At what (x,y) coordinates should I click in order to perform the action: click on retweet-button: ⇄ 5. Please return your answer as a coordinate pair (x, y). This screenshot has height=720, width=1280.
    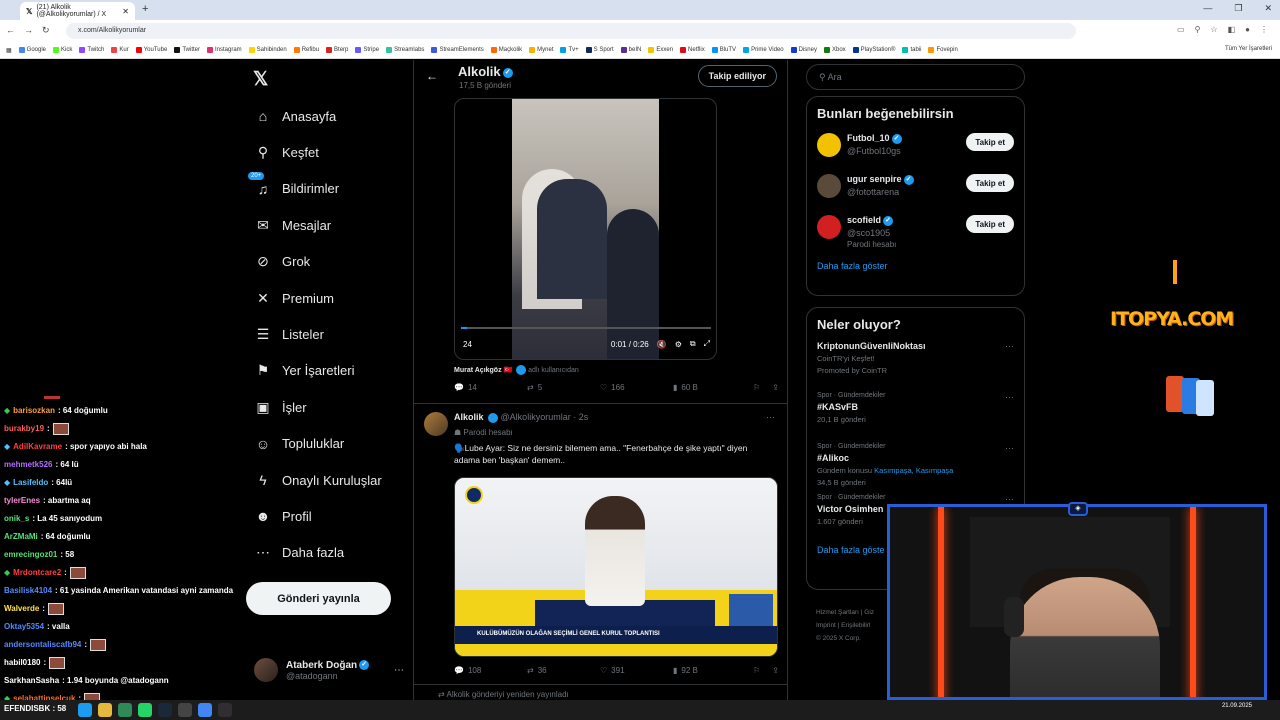
    Looking at the image, I should click on (563, 387).